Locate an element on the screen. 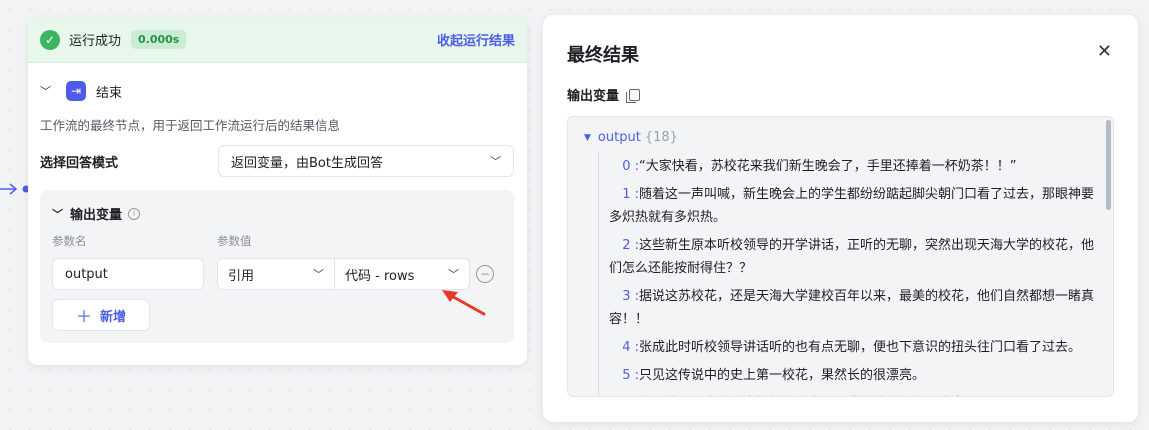  item-text: 据说这苏校花，还是天海大学建校百年以来，最美的校花，他们自然都想一睹真容！！ is located at coordinates (852, 308).